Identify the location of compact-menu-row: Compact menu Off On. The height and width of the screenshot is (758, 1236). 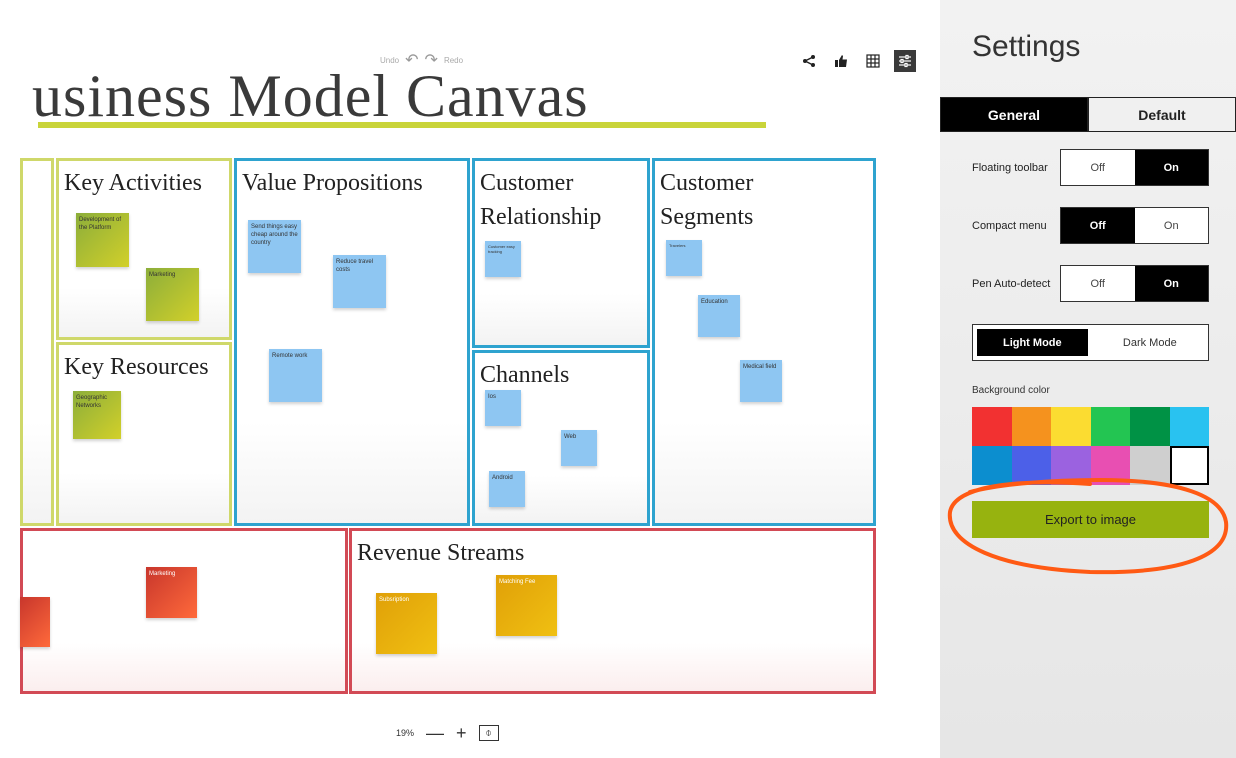
(1090, 225).